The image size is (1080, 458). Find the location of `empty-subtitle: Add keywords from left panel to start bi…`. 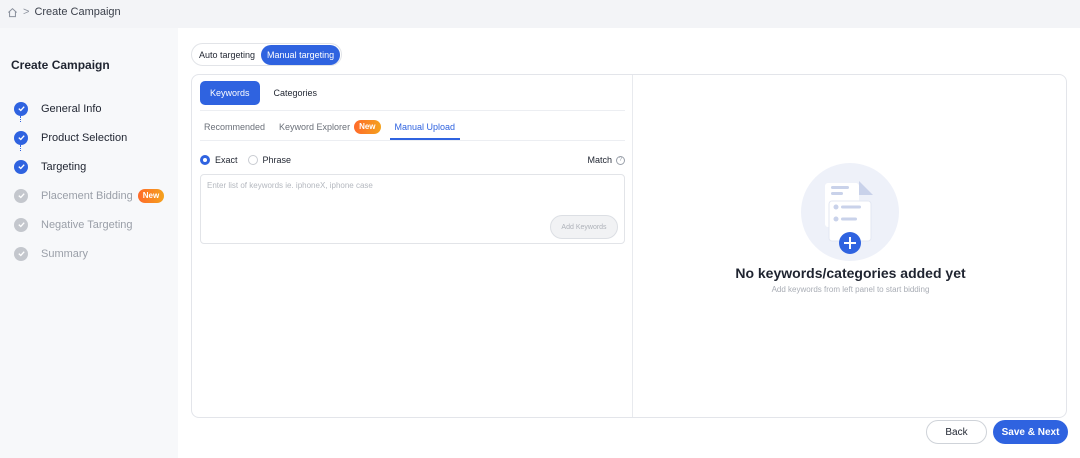

empty-subtitle: Add keywords from left panel to start bi… is located at coordinates (850, 289).